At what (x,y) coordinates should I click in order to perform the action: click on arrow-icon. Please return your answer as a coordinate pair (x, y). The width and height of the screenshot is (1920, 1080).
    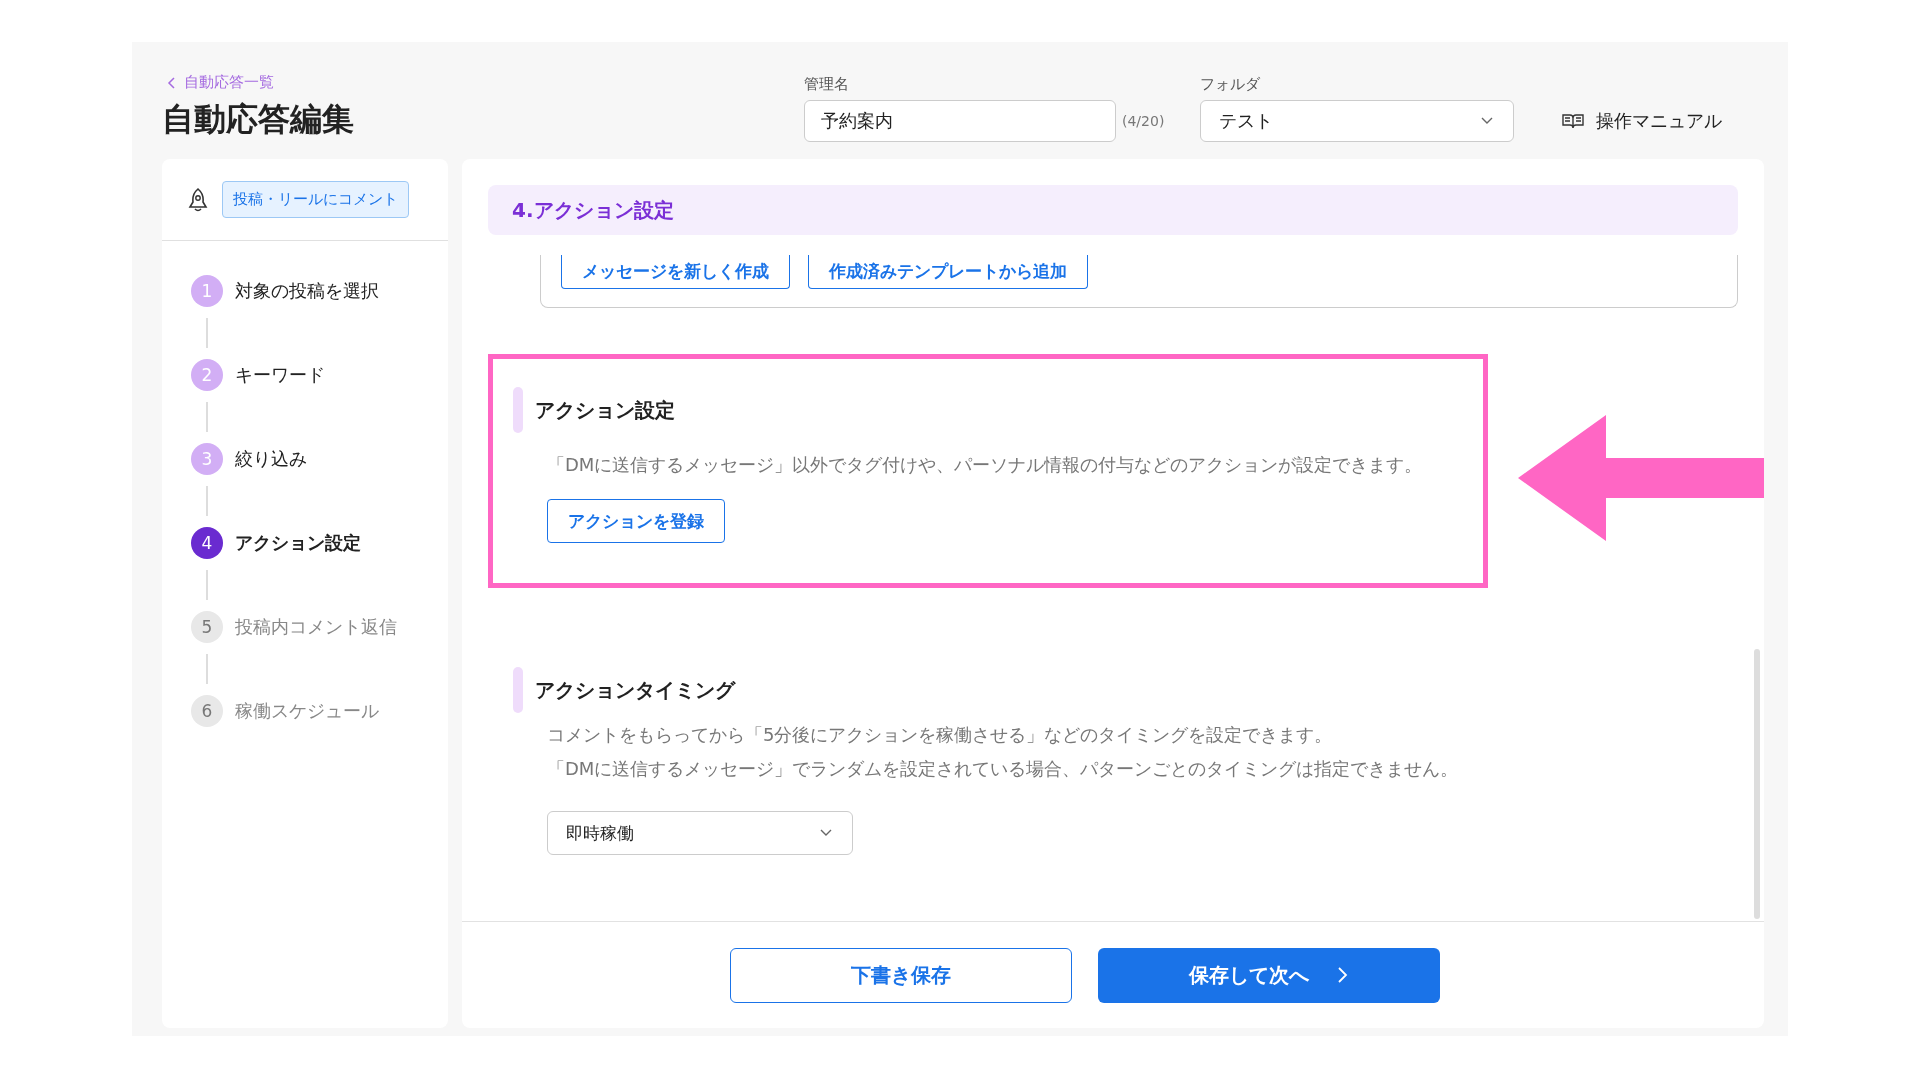
    Looking at the image, I should click on (1641, 478).